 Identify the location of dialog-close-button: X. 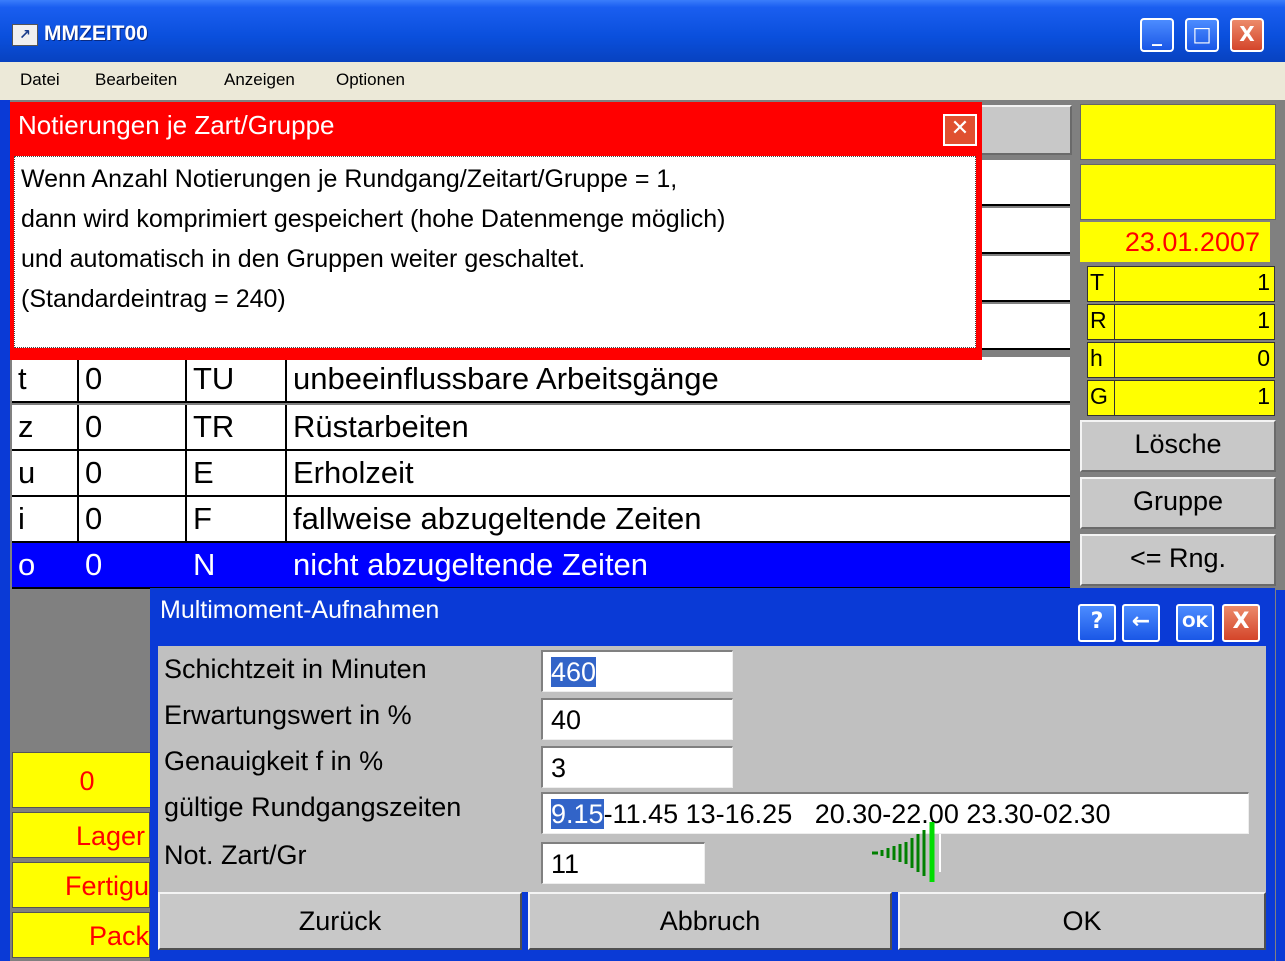
(1241, 623).